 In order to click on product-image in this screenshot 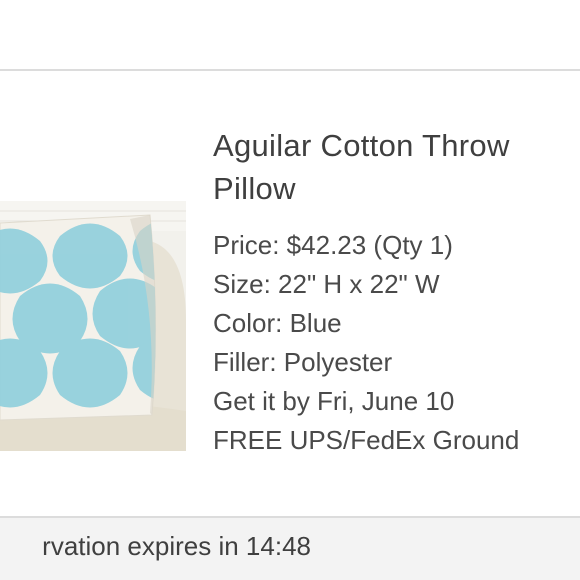, I will do `click(93, 326)`.